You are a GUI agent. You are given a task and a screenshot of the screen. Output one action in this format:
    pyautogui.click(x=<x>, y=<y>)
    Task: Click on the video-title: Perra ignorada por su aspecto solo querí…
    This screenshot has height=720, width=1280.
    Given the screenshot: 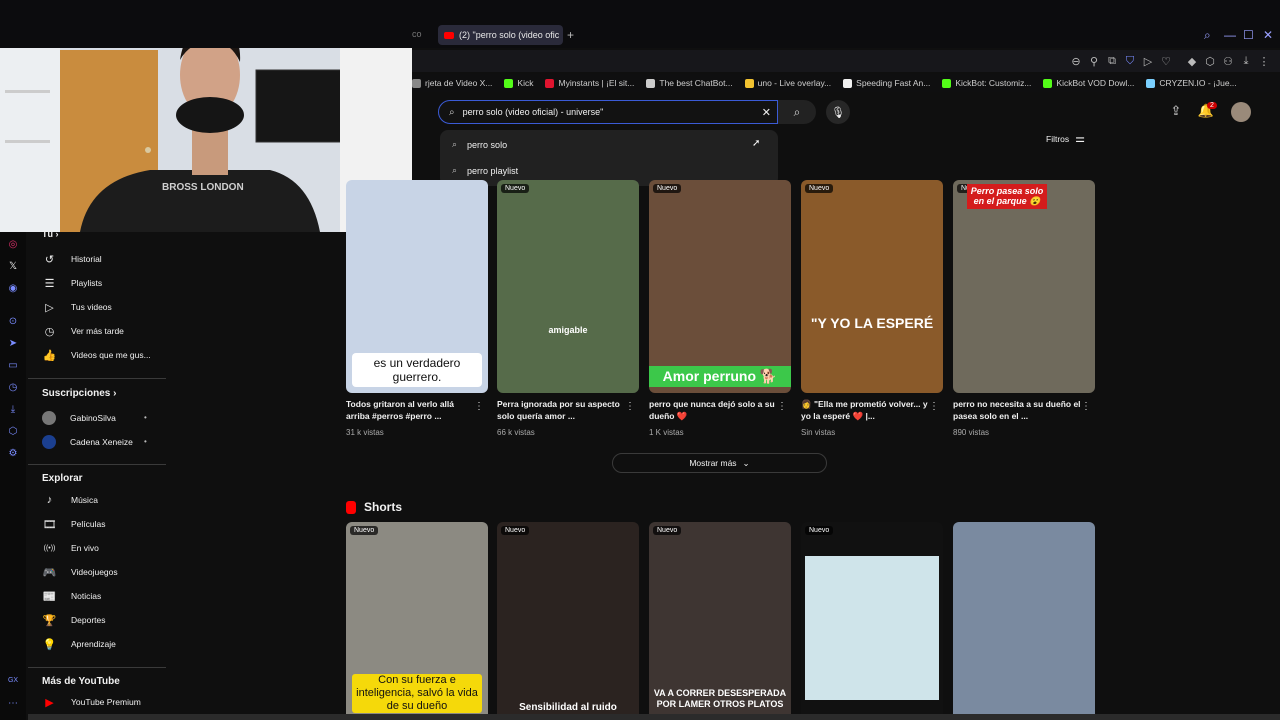 What is the action you would take?
    pyautogui.click(x=561, y=410)
    